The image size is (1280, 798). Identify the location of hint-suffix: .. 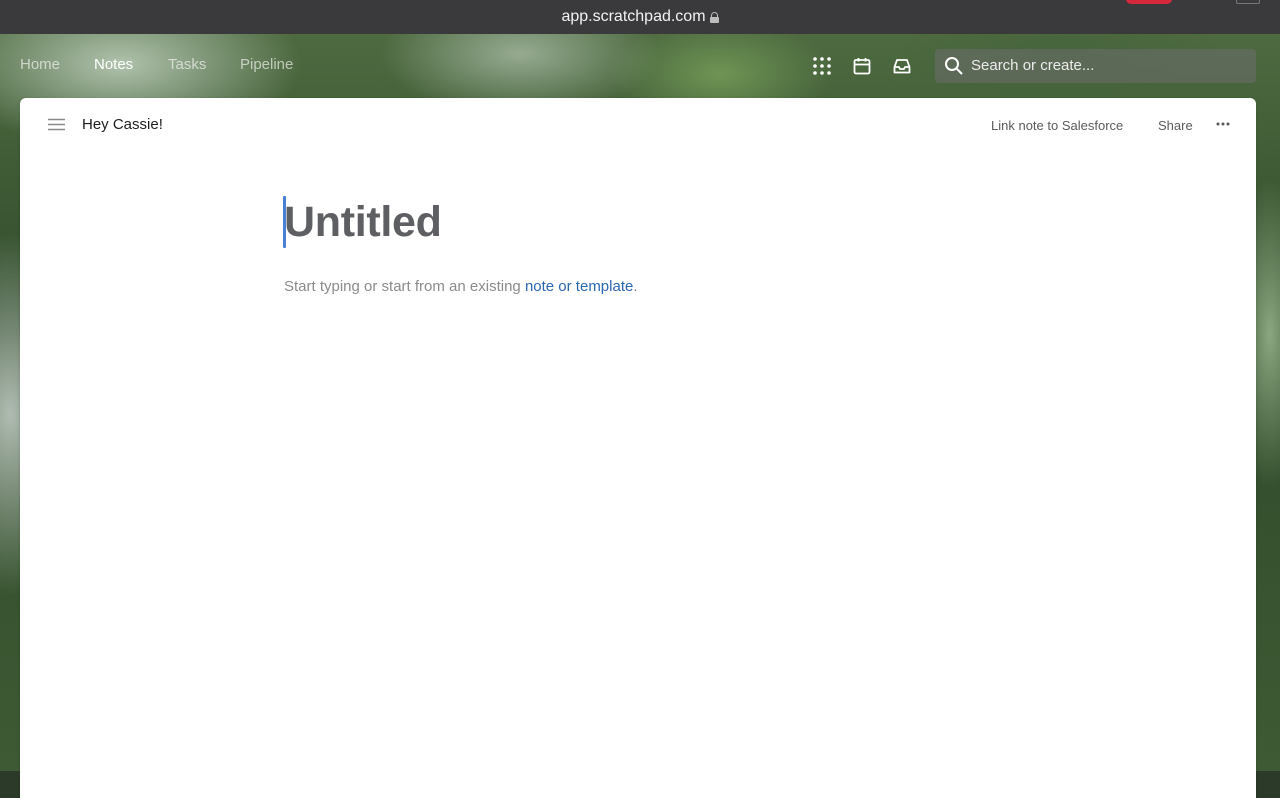
(635, 286).